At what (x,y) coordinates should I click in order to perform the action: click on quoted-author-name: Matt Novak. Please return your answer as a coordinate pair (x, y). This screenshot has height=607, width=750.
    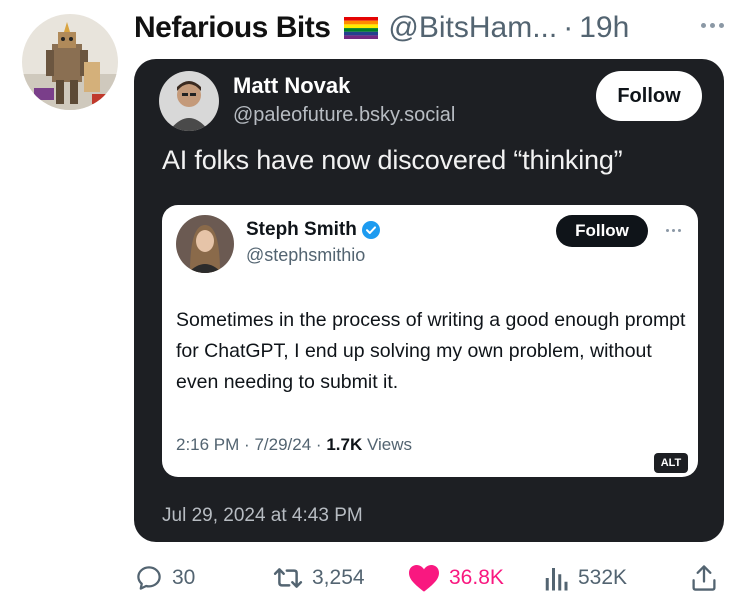
    Looking at the image, I should click on (292, 85).